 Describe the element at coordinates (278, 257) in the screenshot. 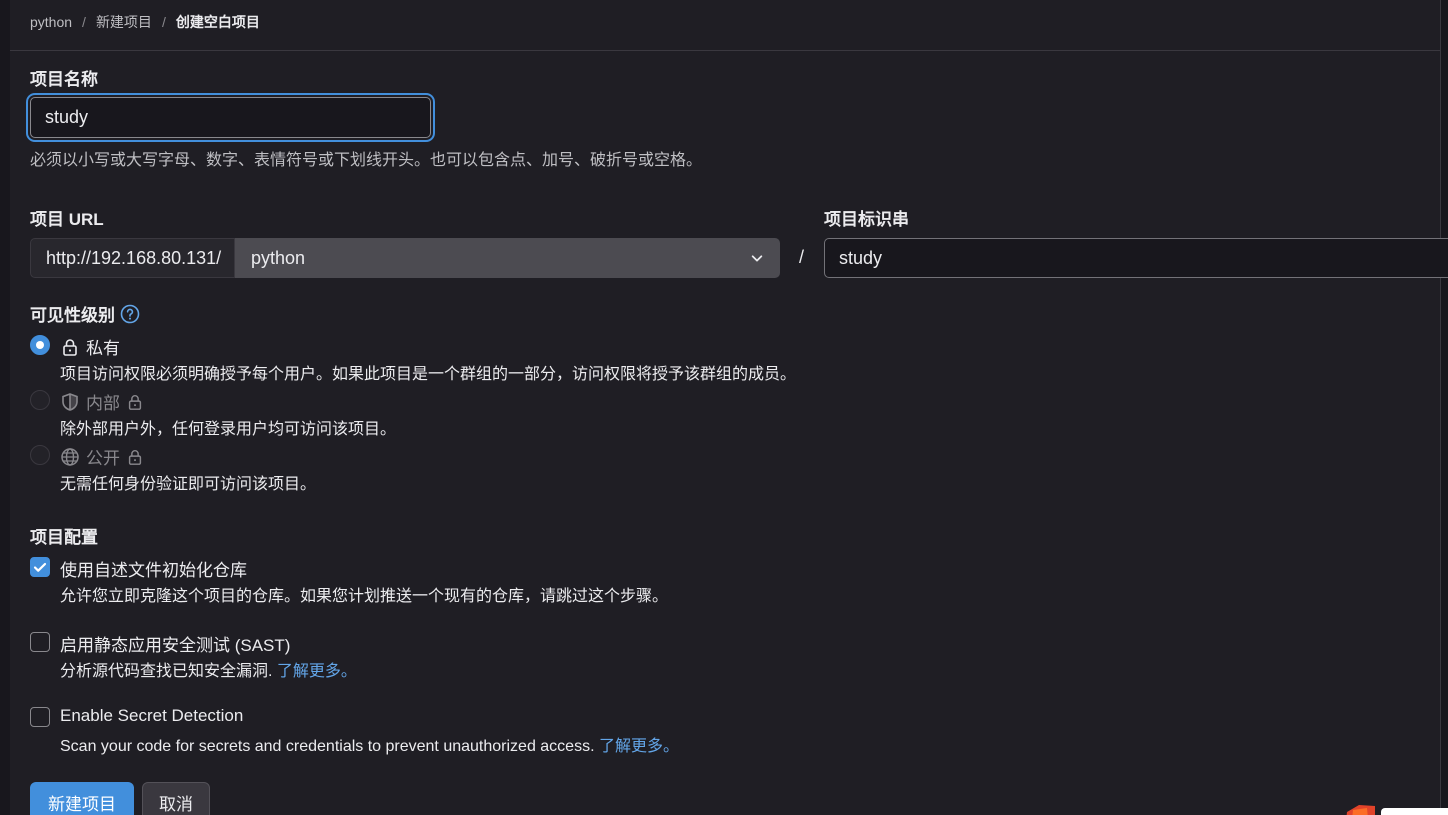

I see `namespace-selected: python` at that location.